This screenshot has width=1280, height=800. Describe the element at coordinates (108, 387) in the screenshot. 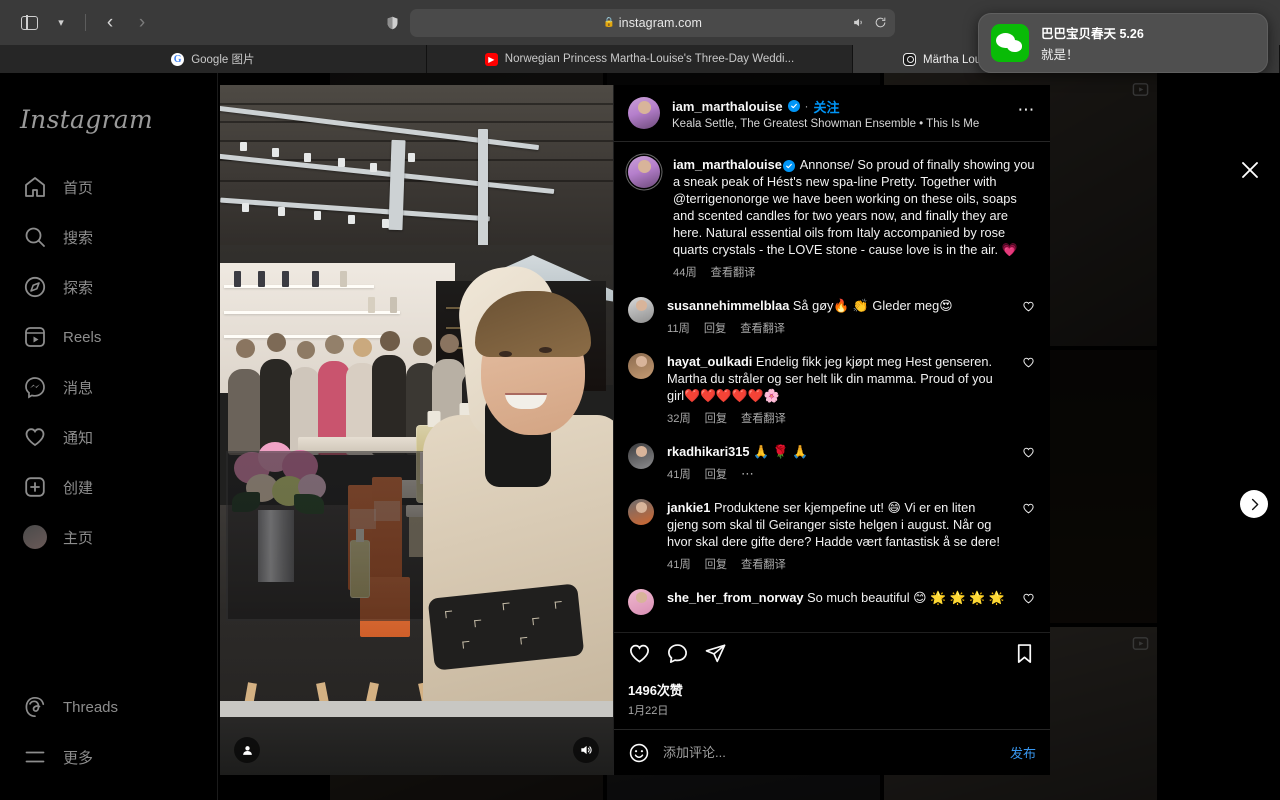

I see `sidebar-item-messages: 消息` at that location.